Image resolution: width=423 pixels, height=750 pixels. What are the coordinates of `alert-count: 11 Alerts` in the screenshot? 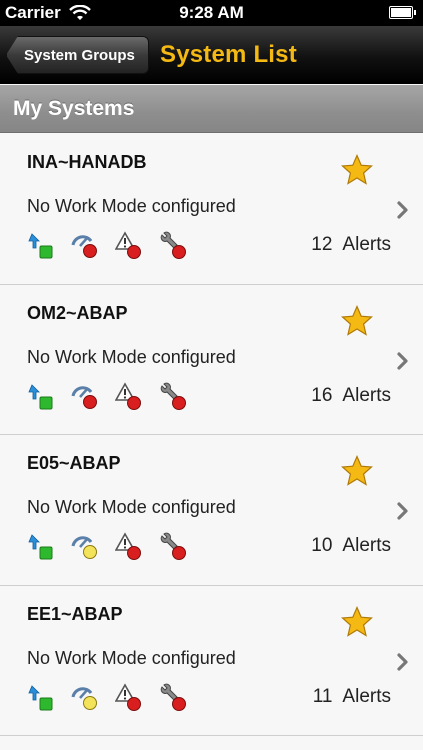 It's located at (352, 697).